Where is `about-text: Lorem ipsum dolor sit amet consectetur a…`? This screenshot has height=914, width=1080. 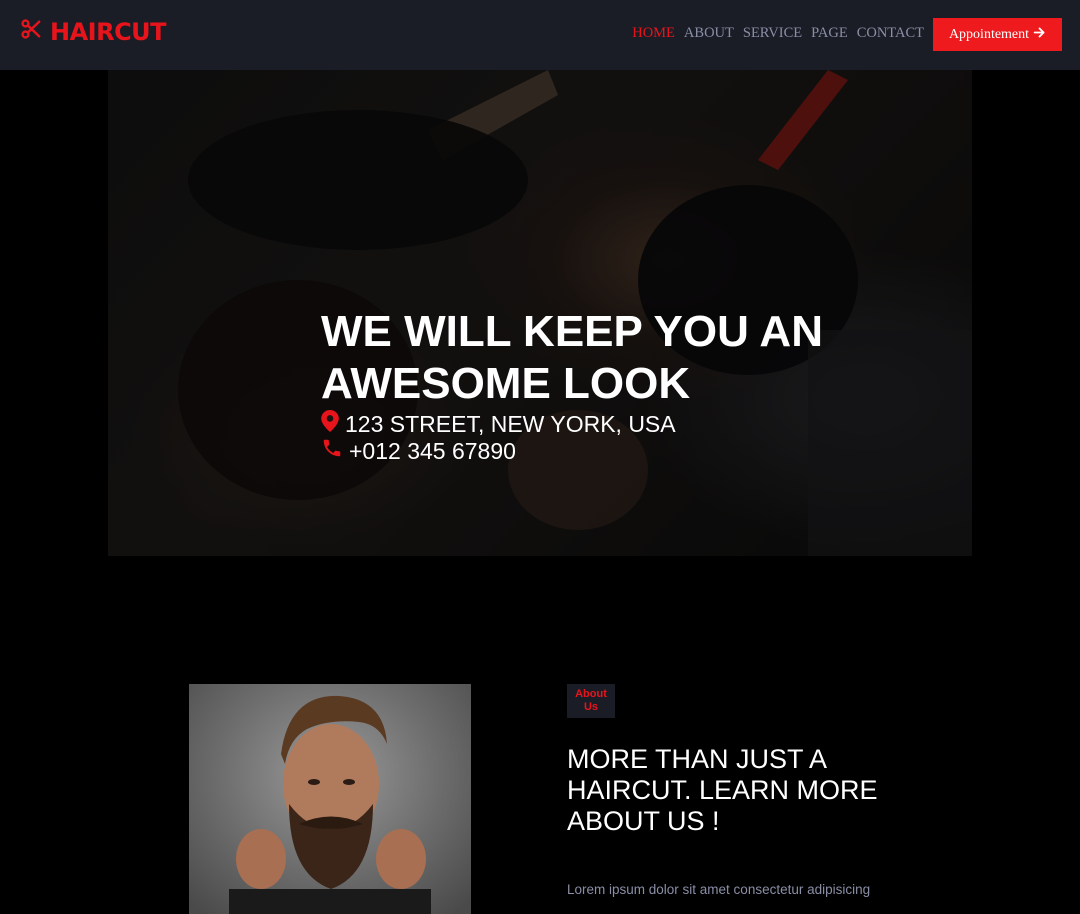
about-text: Lorem ipsum dolor sit amet consectetur a… is located at coordinates (719, 889).